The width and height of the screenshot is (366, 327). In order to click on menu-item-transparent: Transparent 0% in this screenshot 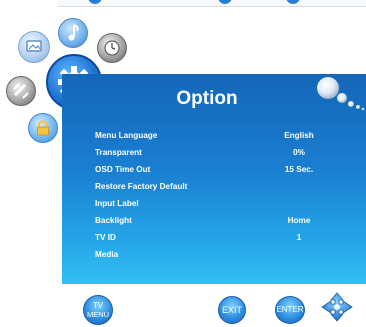, I will do `click(220, 152)`.